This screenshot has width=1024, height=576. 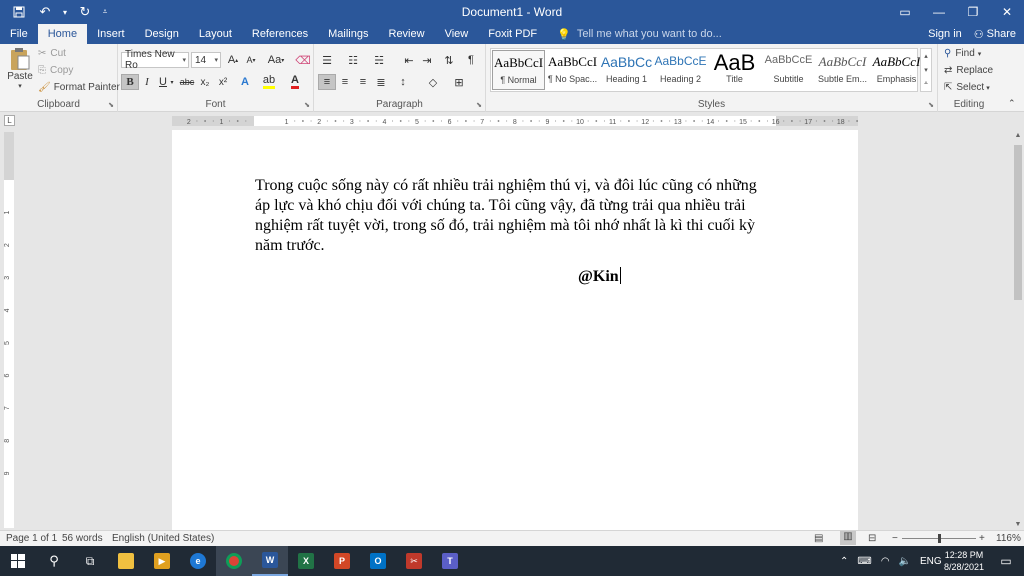 What do you see at coordinates (967, 87) in the screenshot?
I see `select-button: ⇱ Select ▾` at bounding box center [967, 87].